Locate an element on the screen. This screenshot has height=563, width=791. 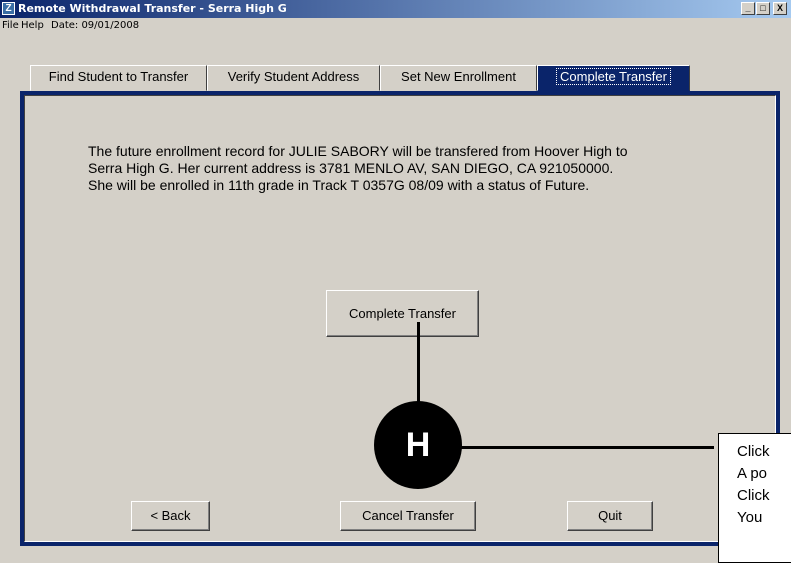
tab-find-student: Find Student to Transfer is located at coordinates (118, 78).